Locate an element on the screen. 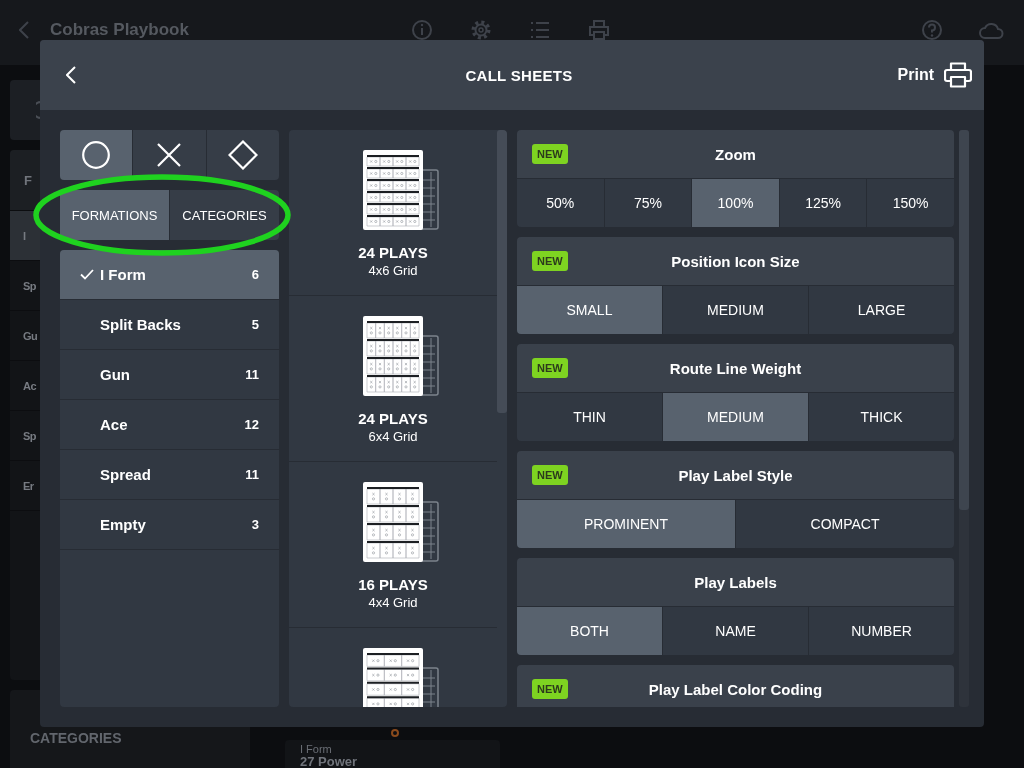 The image size is (1024, 768). option-button: NAME is located at coordinates (735, 631).